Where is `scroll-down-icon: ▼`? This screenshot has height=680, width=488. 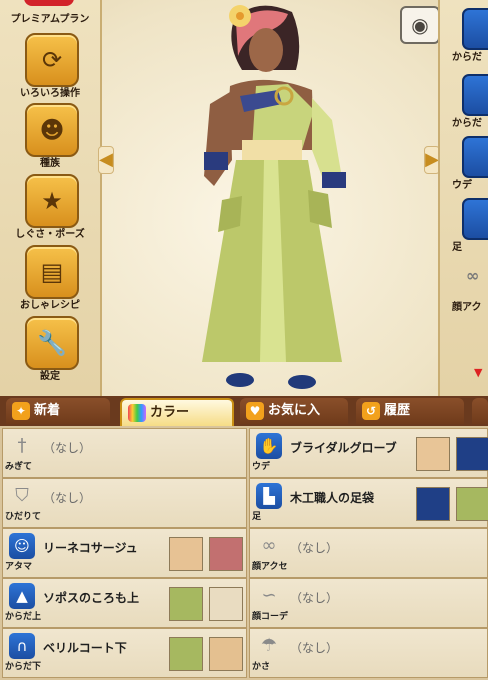
scroll-down-icon: ▼ is located at coordinates (478, 372).